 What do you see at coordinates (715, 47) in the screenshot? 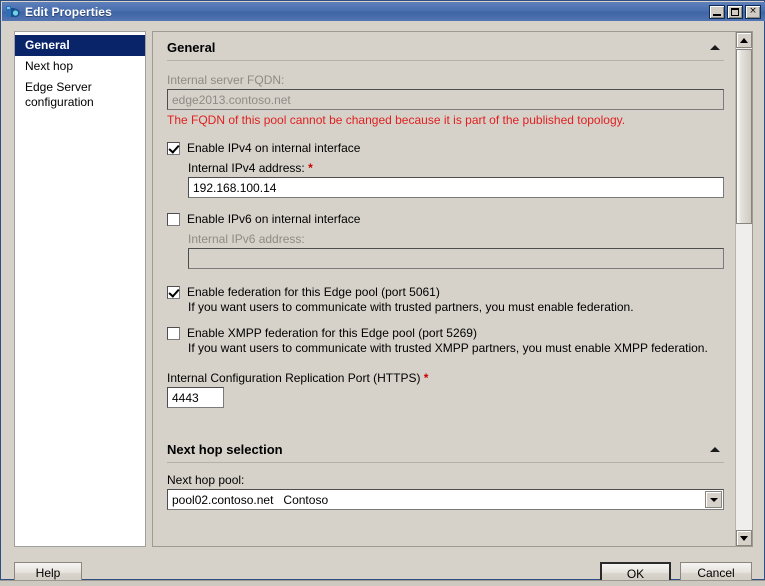
I see `chevron-up-icon` at bounding box center [715, 47].